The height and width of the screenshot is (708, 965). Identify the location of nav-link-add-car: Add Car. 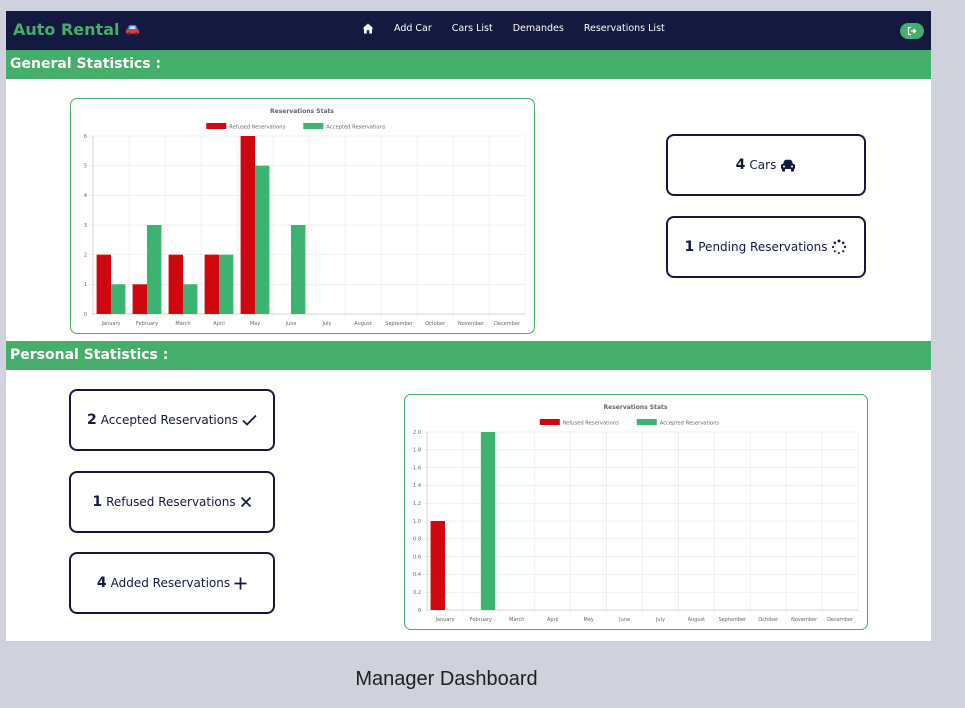
(413, 28).